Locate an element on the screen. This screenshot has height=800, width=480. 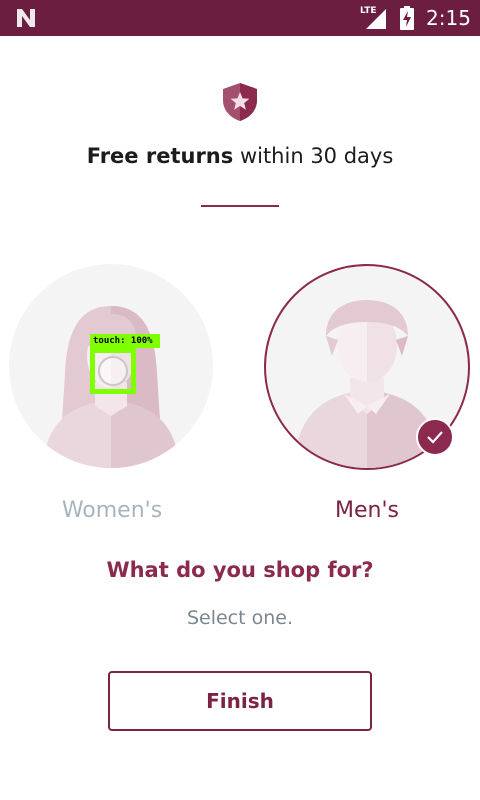
women-label: Women's is located at coordinates (116, 510).